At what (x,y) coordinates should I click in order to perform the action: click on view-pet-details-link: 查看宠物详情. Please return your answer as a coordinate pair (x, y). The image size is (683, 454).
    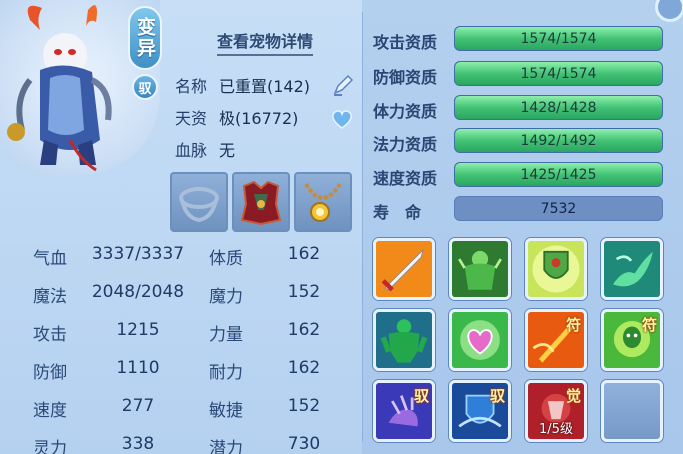
    Looking at the image, I should click on (265, 42).